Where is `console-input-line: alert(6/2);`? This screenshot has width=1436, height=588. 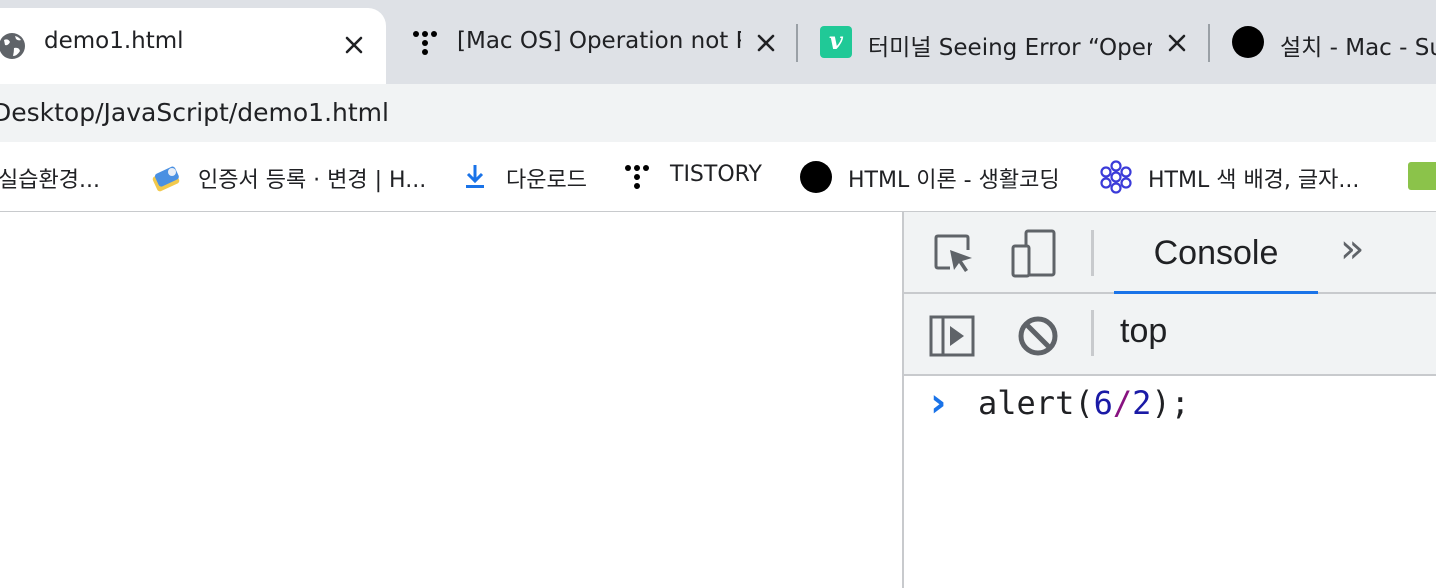
console-input-line: alert(6/2); is located at coordinates (1084, 403).